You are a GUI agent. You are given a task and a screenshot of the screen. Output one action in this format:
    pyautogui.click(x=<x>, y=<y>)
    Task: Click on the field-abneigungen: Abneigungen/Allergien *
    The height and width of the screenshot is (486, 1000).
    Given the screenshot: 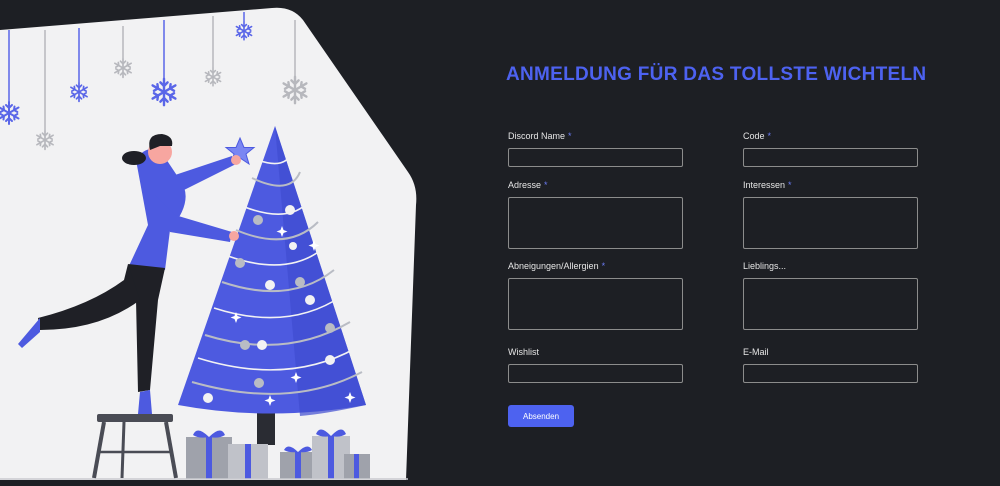 What is the action you would take?
    pyautogui.click(x=595, y=295)
    